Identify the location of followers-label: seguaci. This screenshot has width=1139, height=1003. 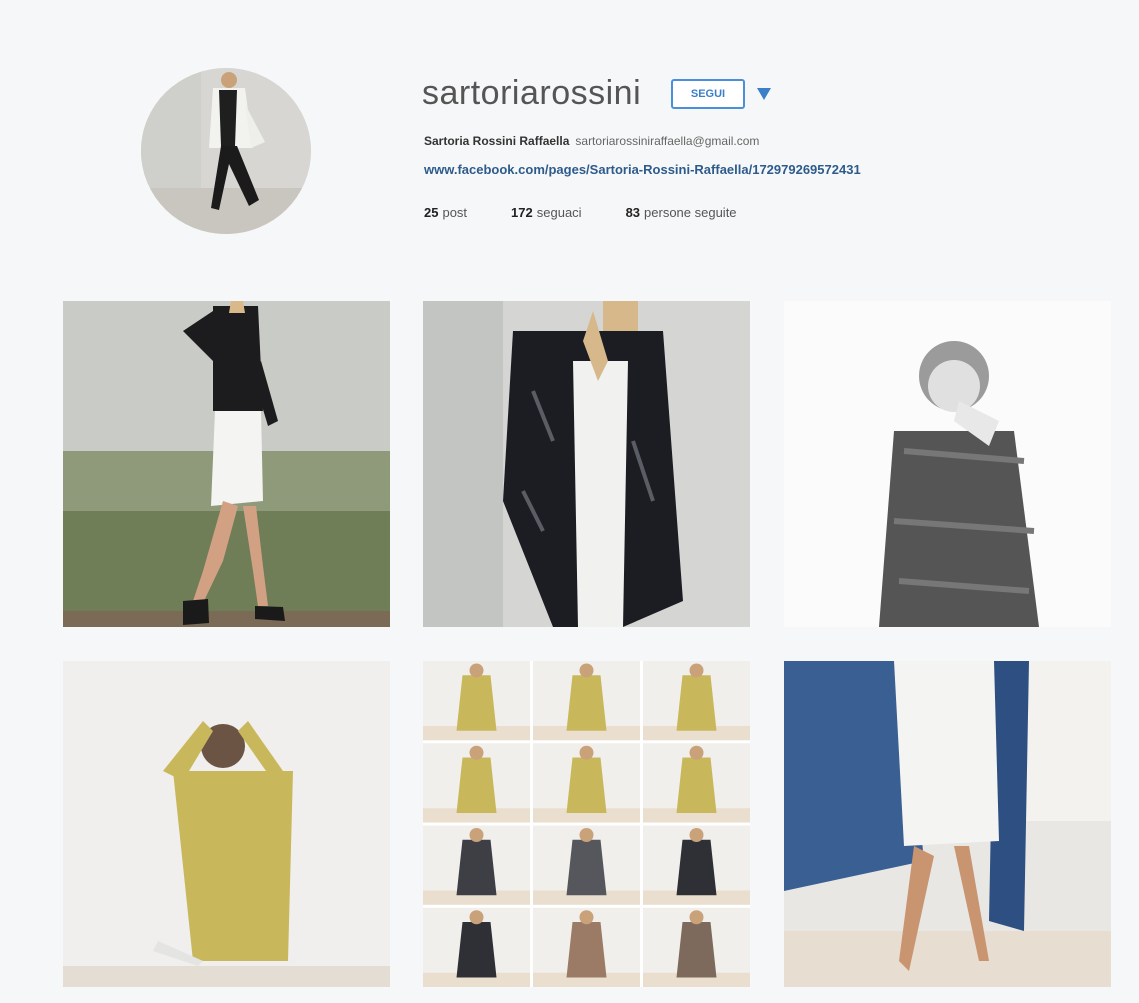
(559, 212).